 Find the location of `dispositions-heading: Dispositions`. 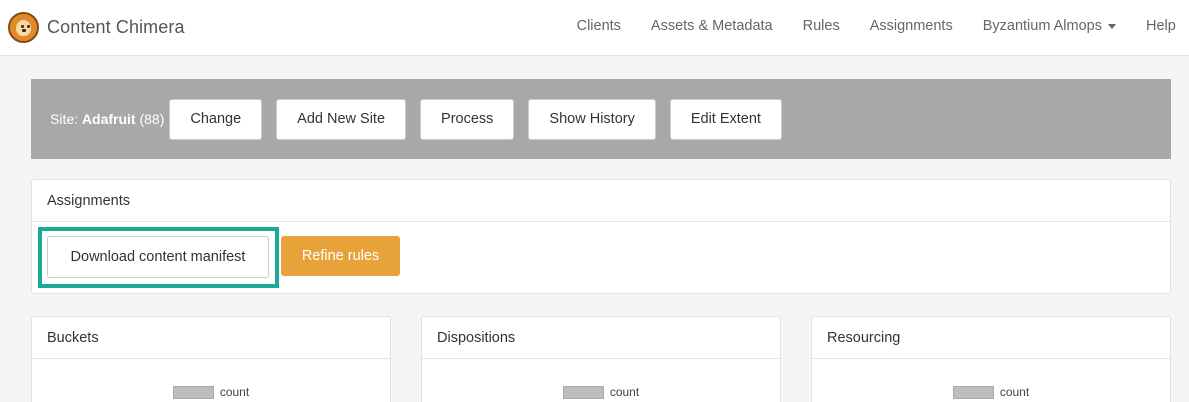

dispositions-heading: Dispositions is located at coordinates (601, 338).